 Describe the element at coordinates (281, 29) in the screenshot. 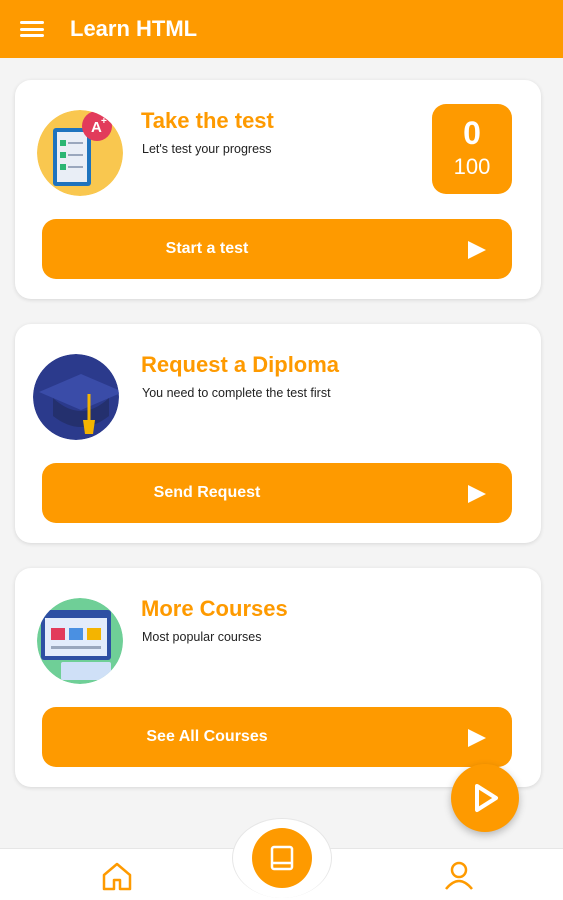

I see `app-bar: Learn HTML` at that location.